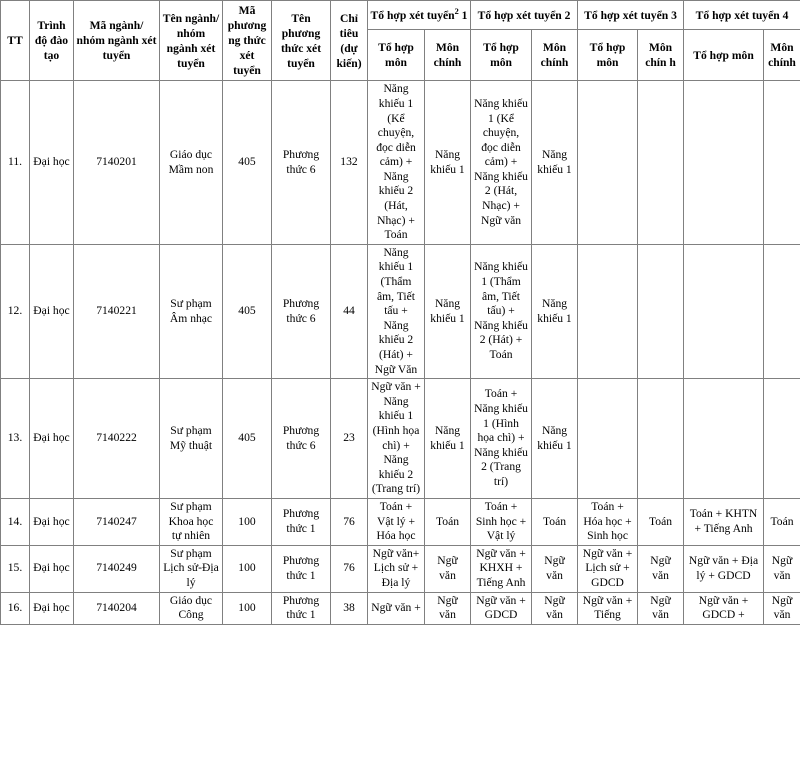 This screenshot has width=800, height=767. What do you see at coordinates (781, 521) in the screenshot?
I see `mon-chinh-4: Toán` at bounding box center [781, 521].